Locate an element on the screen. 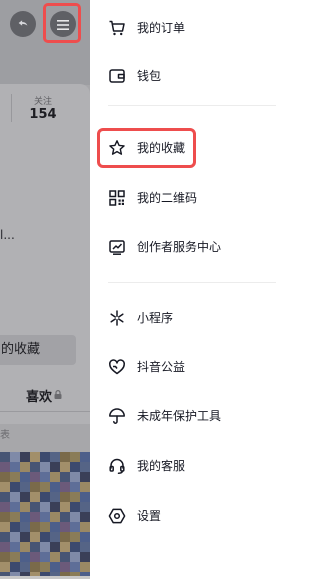 This screenshot has height=579, width=320. menu-label-mini-programs: 小程序 is located at coordinates (155, 318).